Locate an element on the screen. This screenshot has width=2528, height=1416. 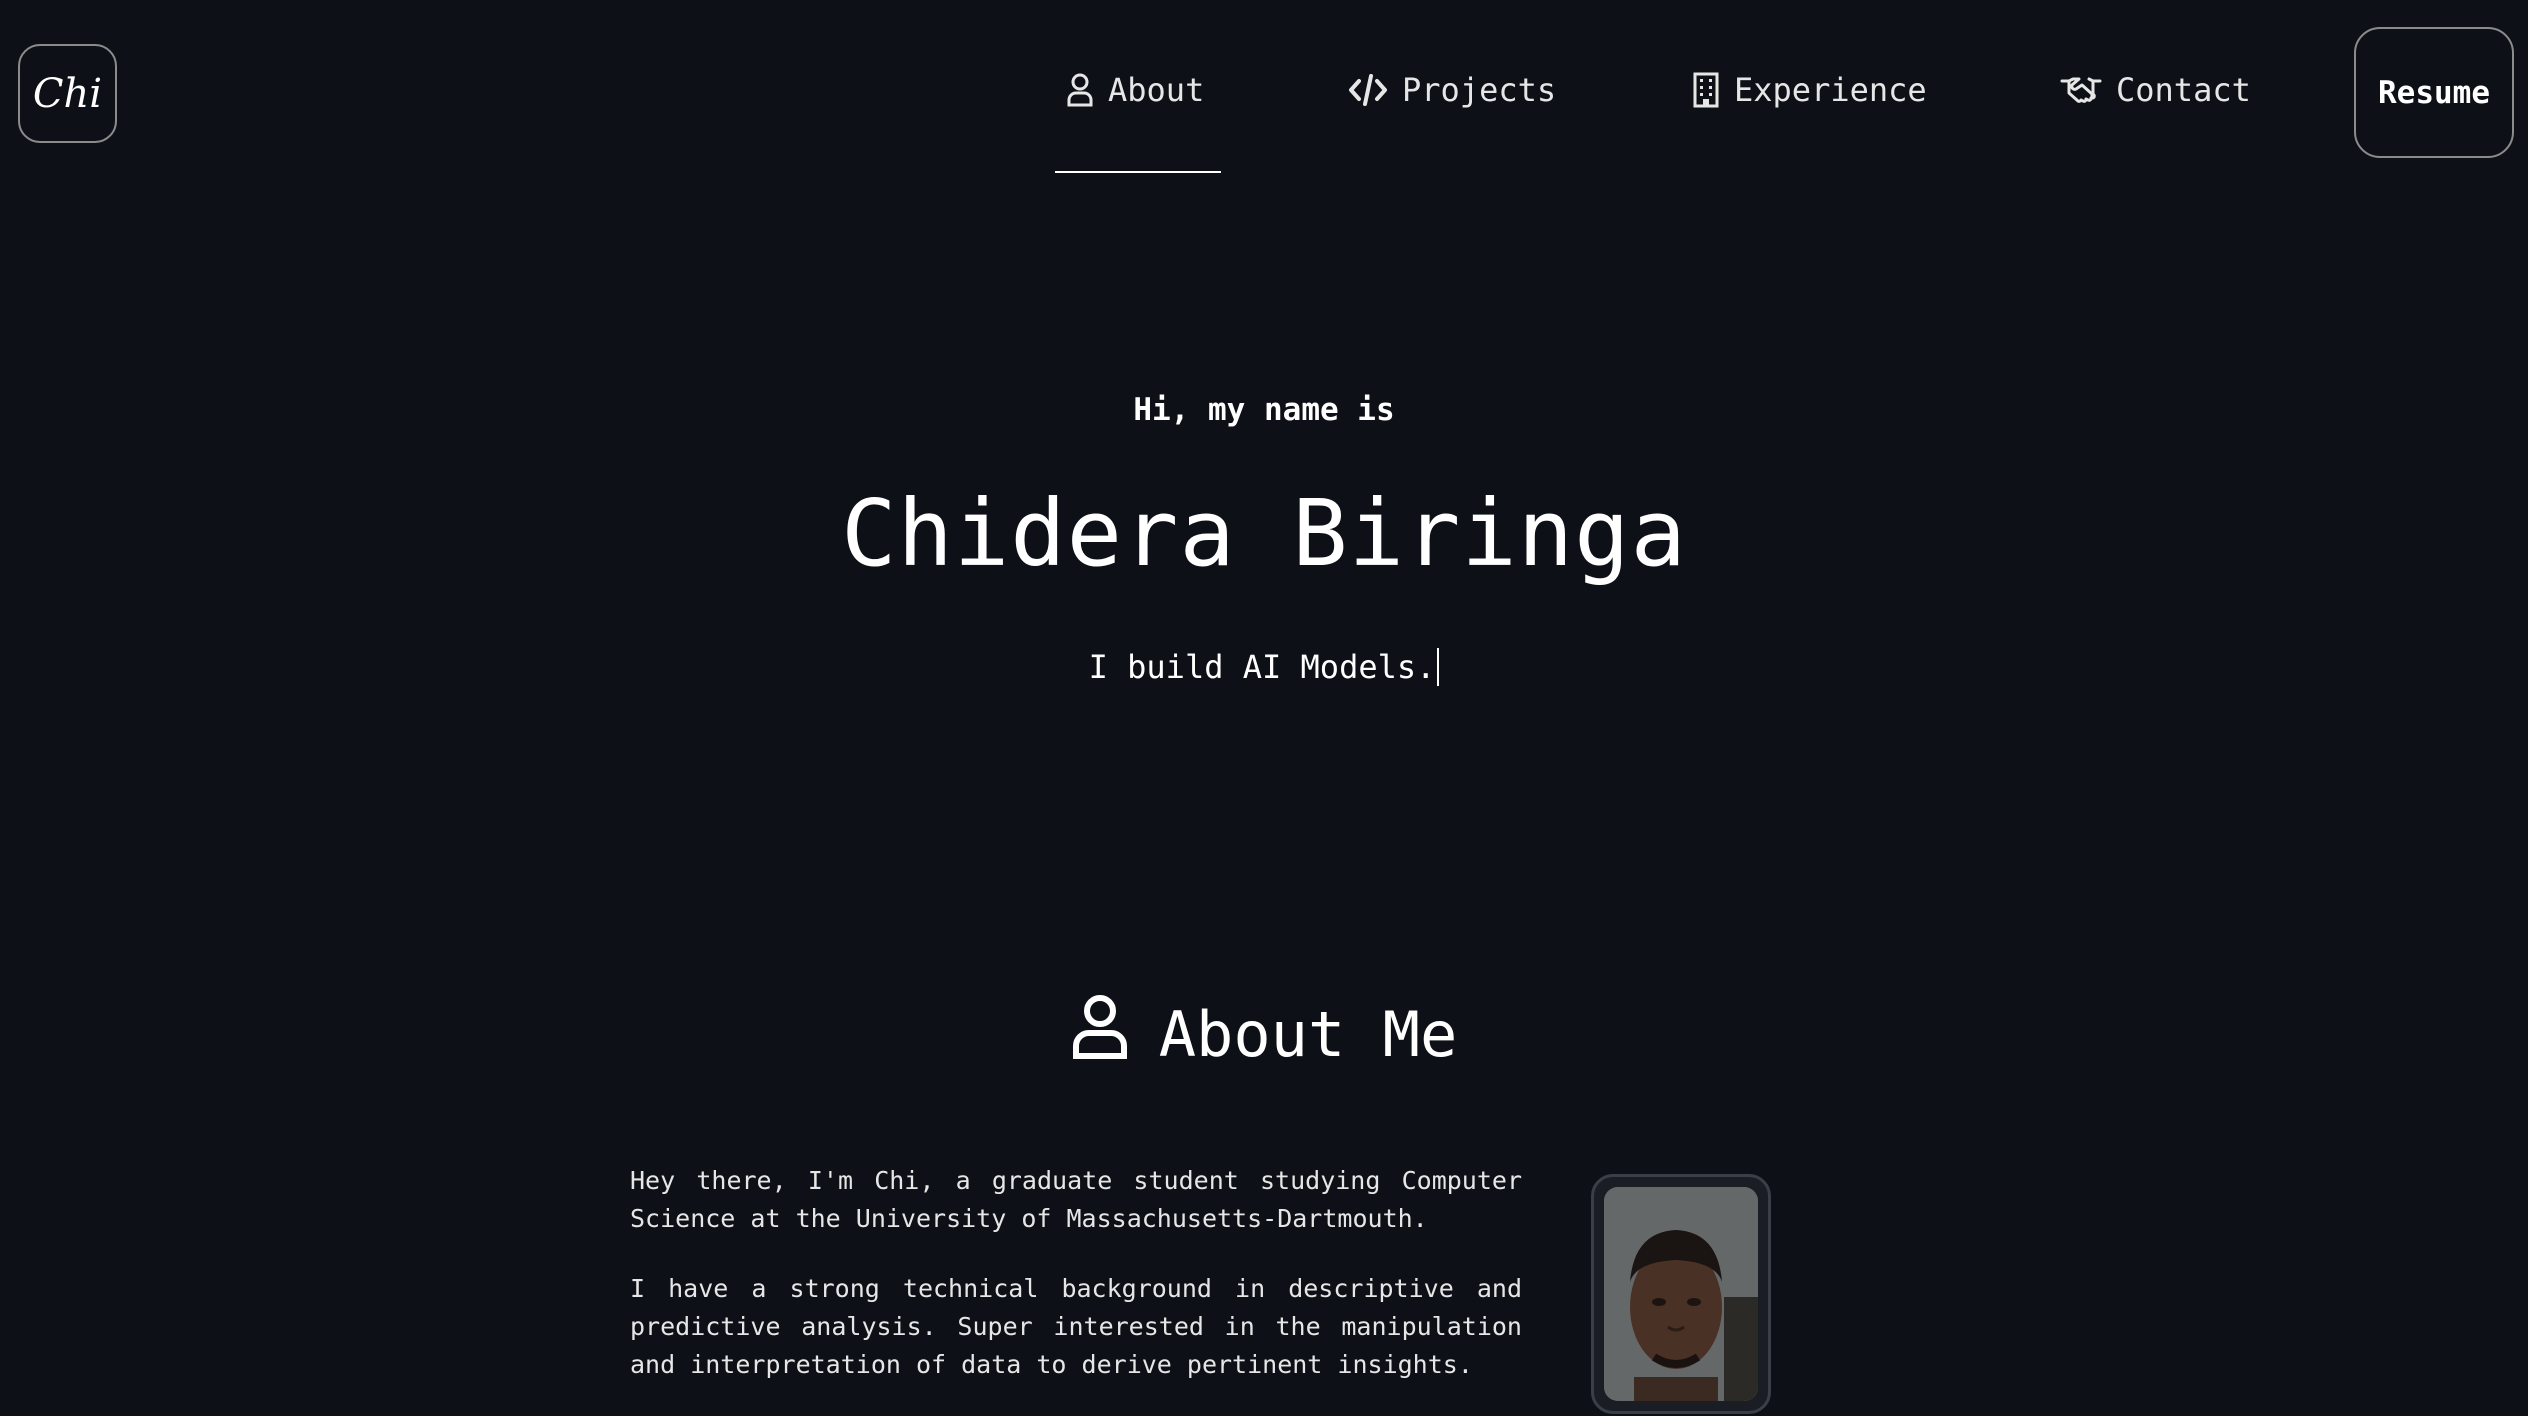
nav-item-label: Contact is located at coordinates (2183, 90).